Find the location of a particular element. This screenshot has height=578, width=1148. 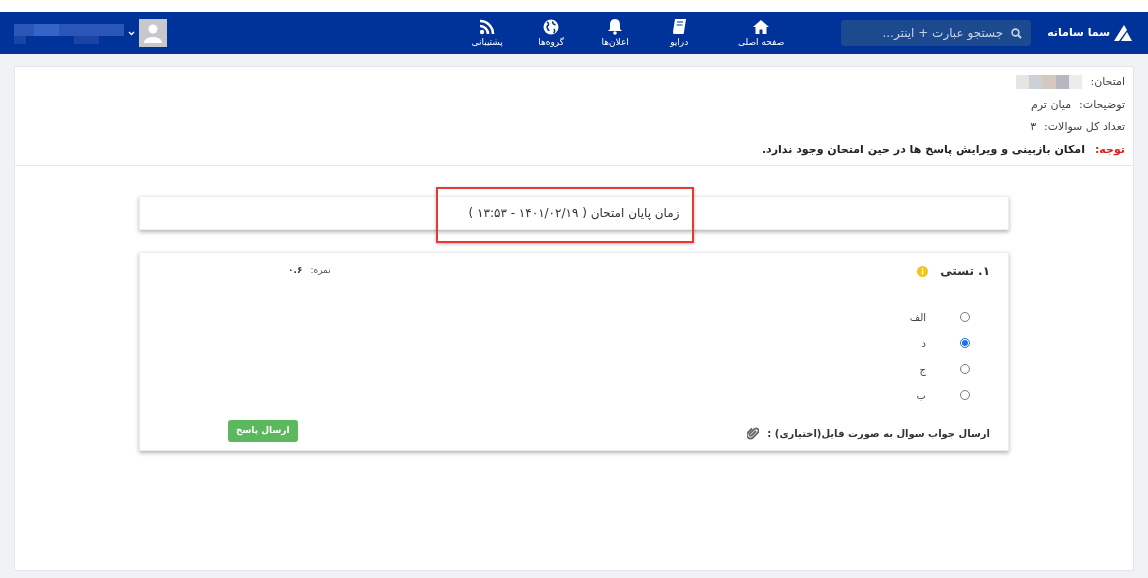

file-prompt: ارسال جواب سوال به صورت فایل(اختیاری) : is located at coordinates (878, 434).